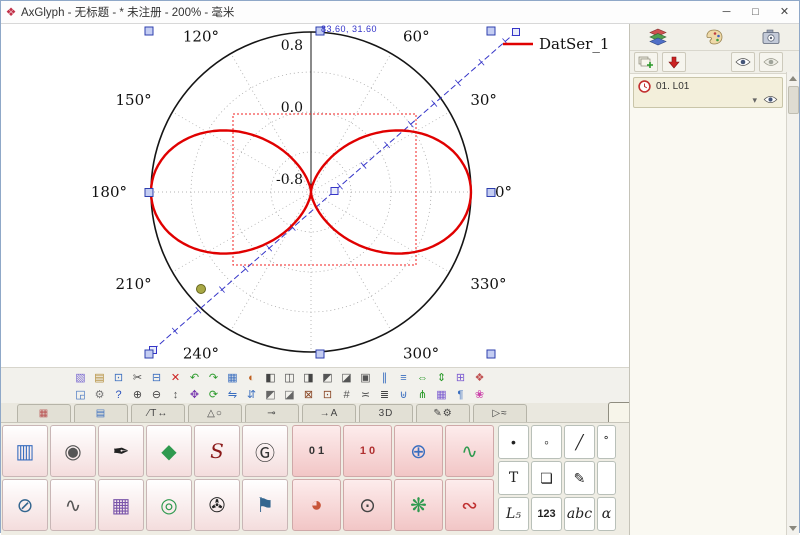 The height and width of the screenshot is (535, 800). What do you see at coordinates (346, 378) in the screenshot?
I see `align-bottom: ◪` at bounding box center [346, 378].